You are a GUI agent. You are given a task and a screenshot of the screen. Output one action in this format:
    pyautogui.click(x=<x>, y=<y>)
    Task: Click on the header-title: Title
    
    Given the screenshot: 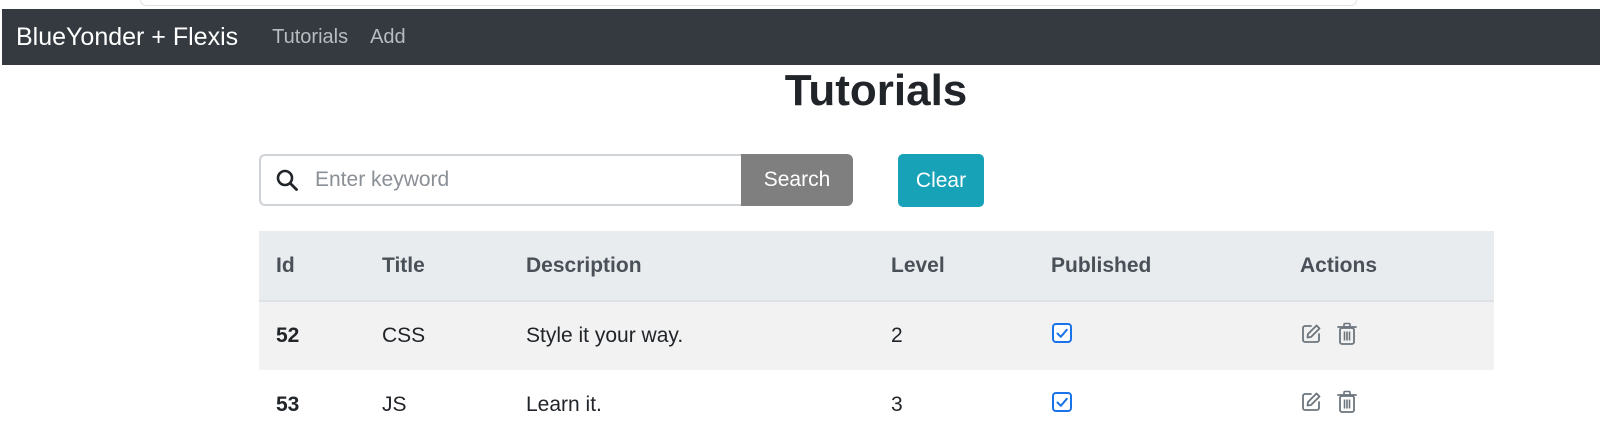 What is the action you would take?
    pyautogui.click(x=437, y=266)
    